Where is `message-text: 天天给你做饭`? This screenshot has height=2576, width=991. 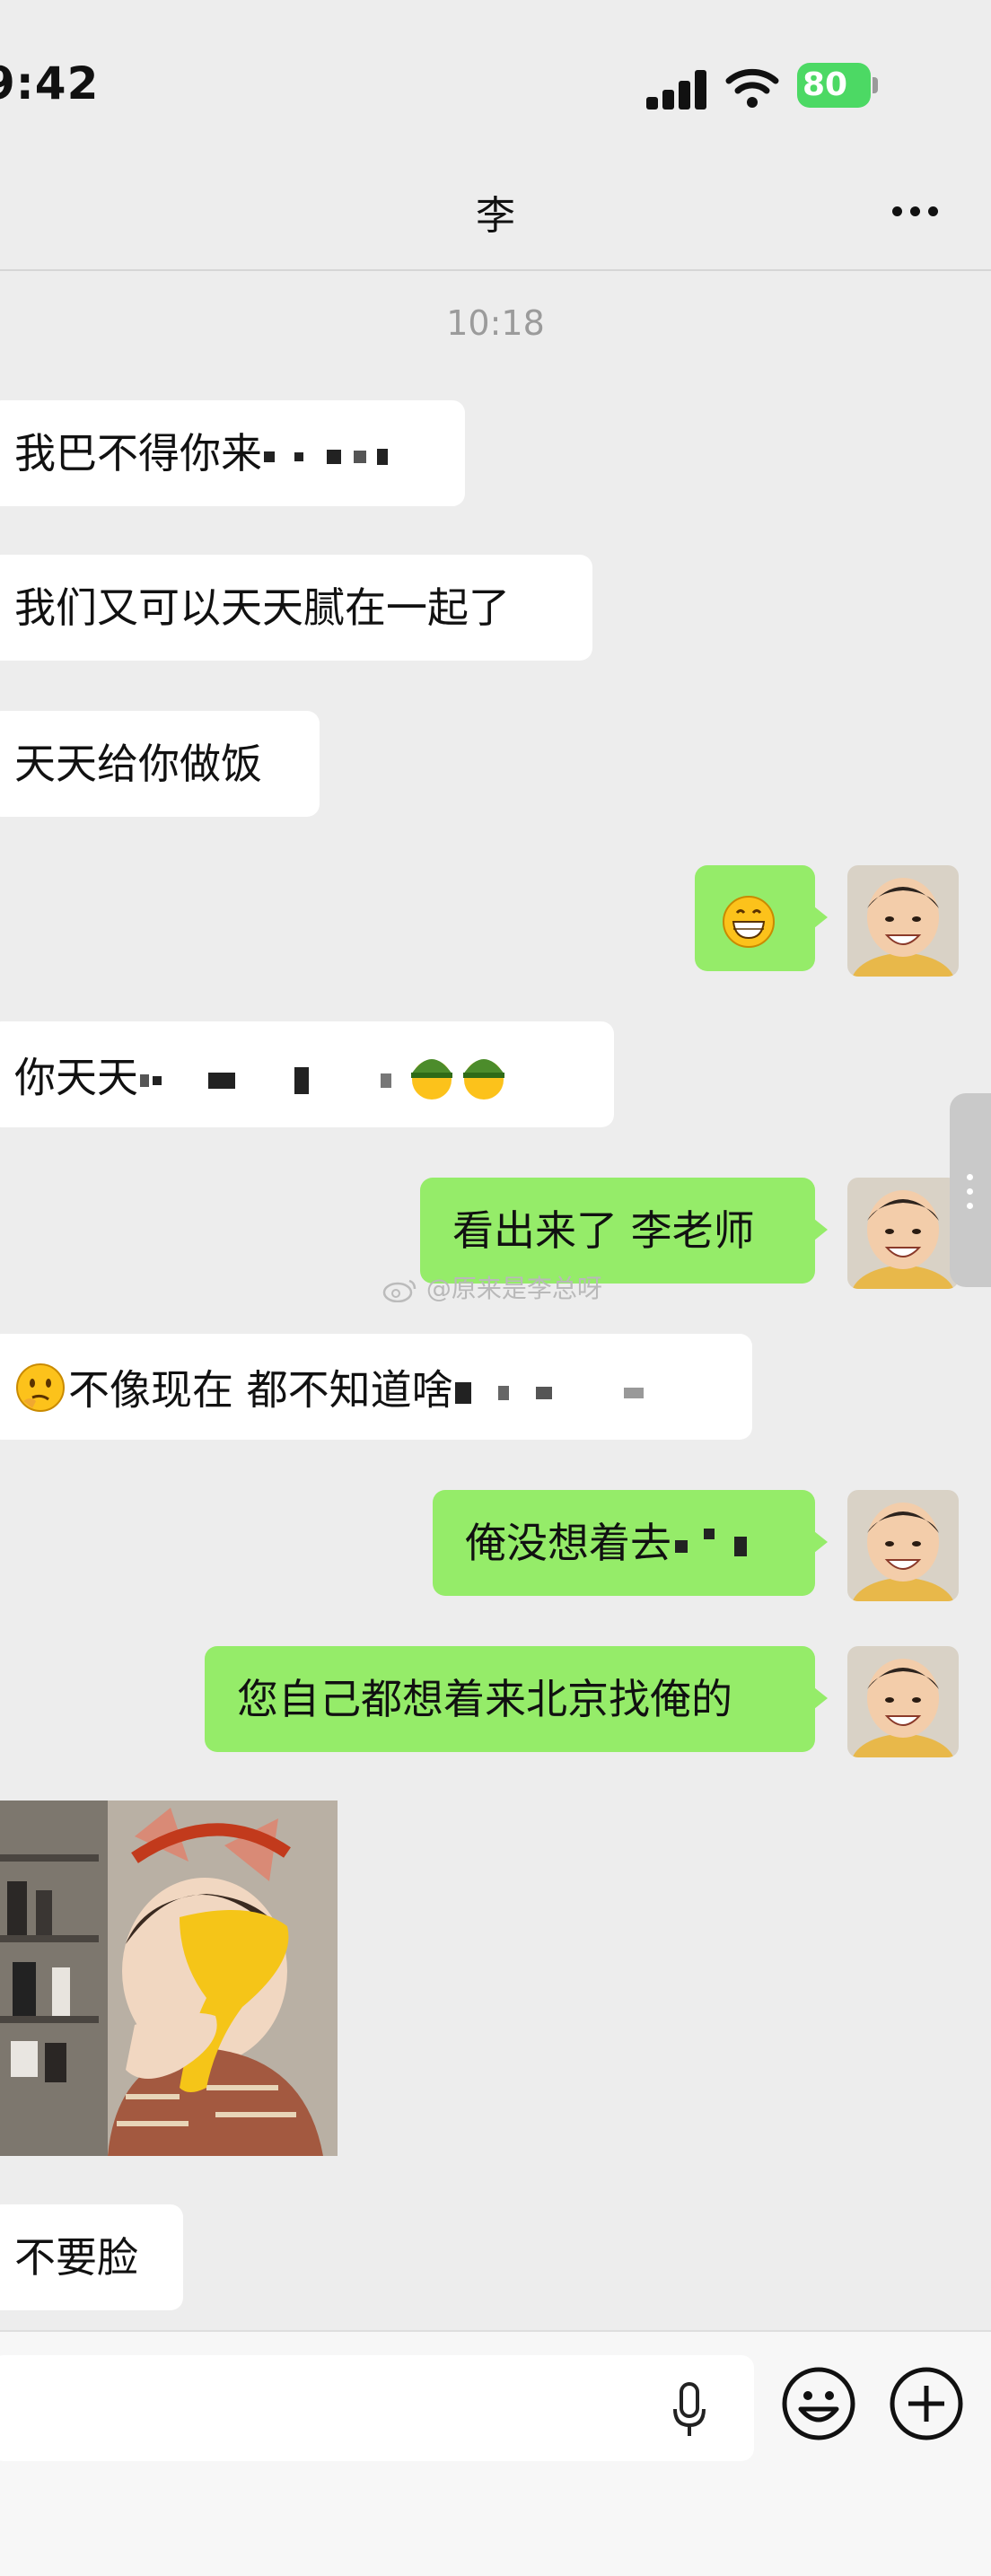 message-text: 天天给你做饭 is located at coordinates (138, 764).